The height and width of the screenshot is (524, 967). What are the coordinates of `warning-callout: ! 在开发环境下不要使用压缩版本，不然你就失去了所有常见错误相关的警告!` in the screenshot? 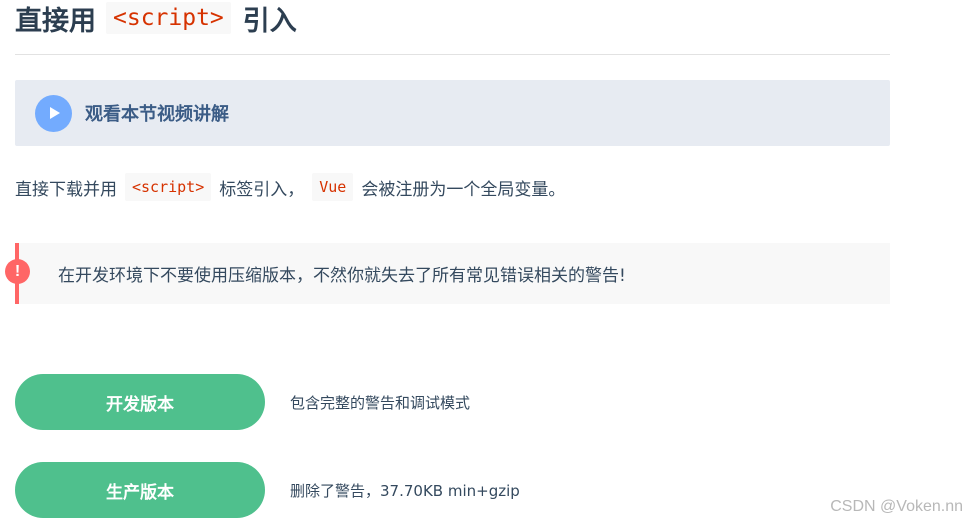 It's located at (447, 273).